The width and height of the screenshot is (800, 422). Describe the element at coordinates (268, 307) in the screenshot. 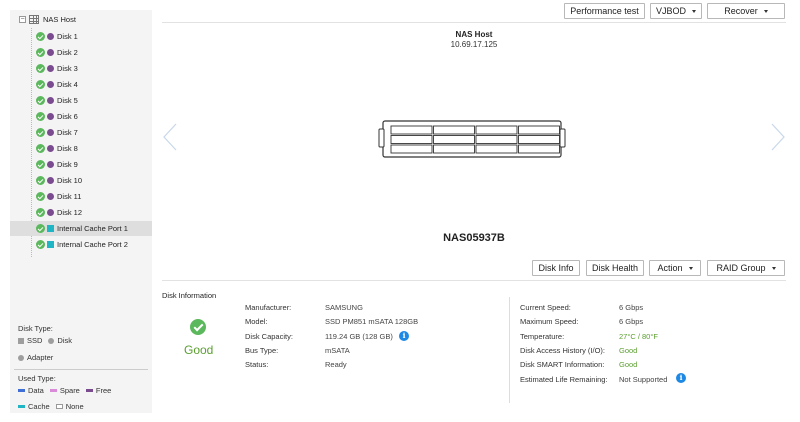

I see `info-label: Manufacturer:` at that location.